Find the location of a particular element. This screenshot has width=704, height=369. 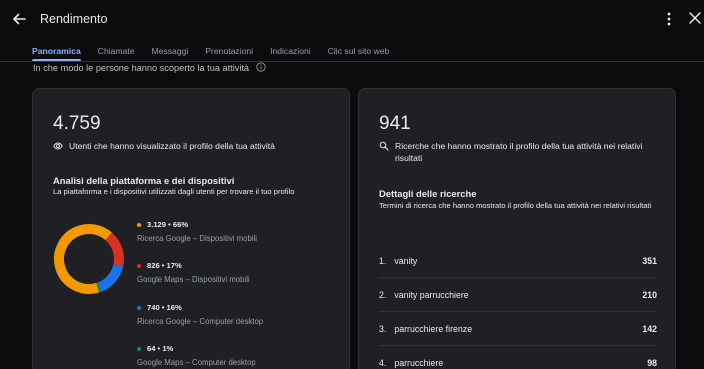

legend-value-text: 3.129 • 66% is located at coordinates (168, 224).